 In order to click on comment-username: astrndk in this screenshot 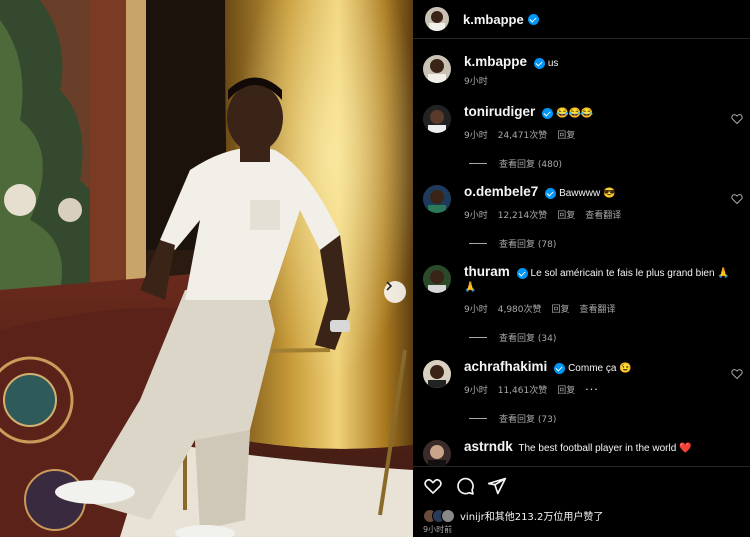, I will do `click(488, 446)`.